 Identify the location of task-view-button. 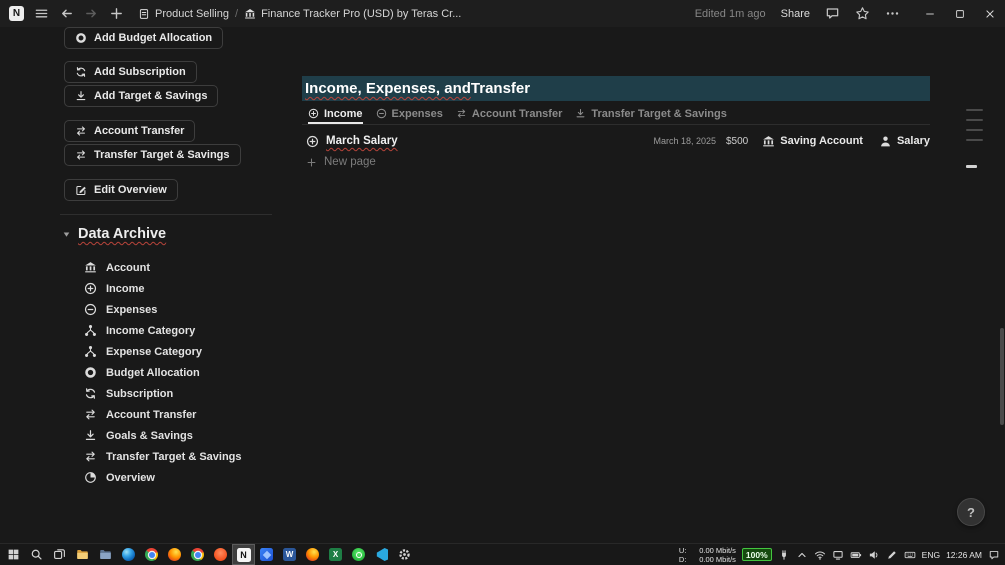
(59, 554).